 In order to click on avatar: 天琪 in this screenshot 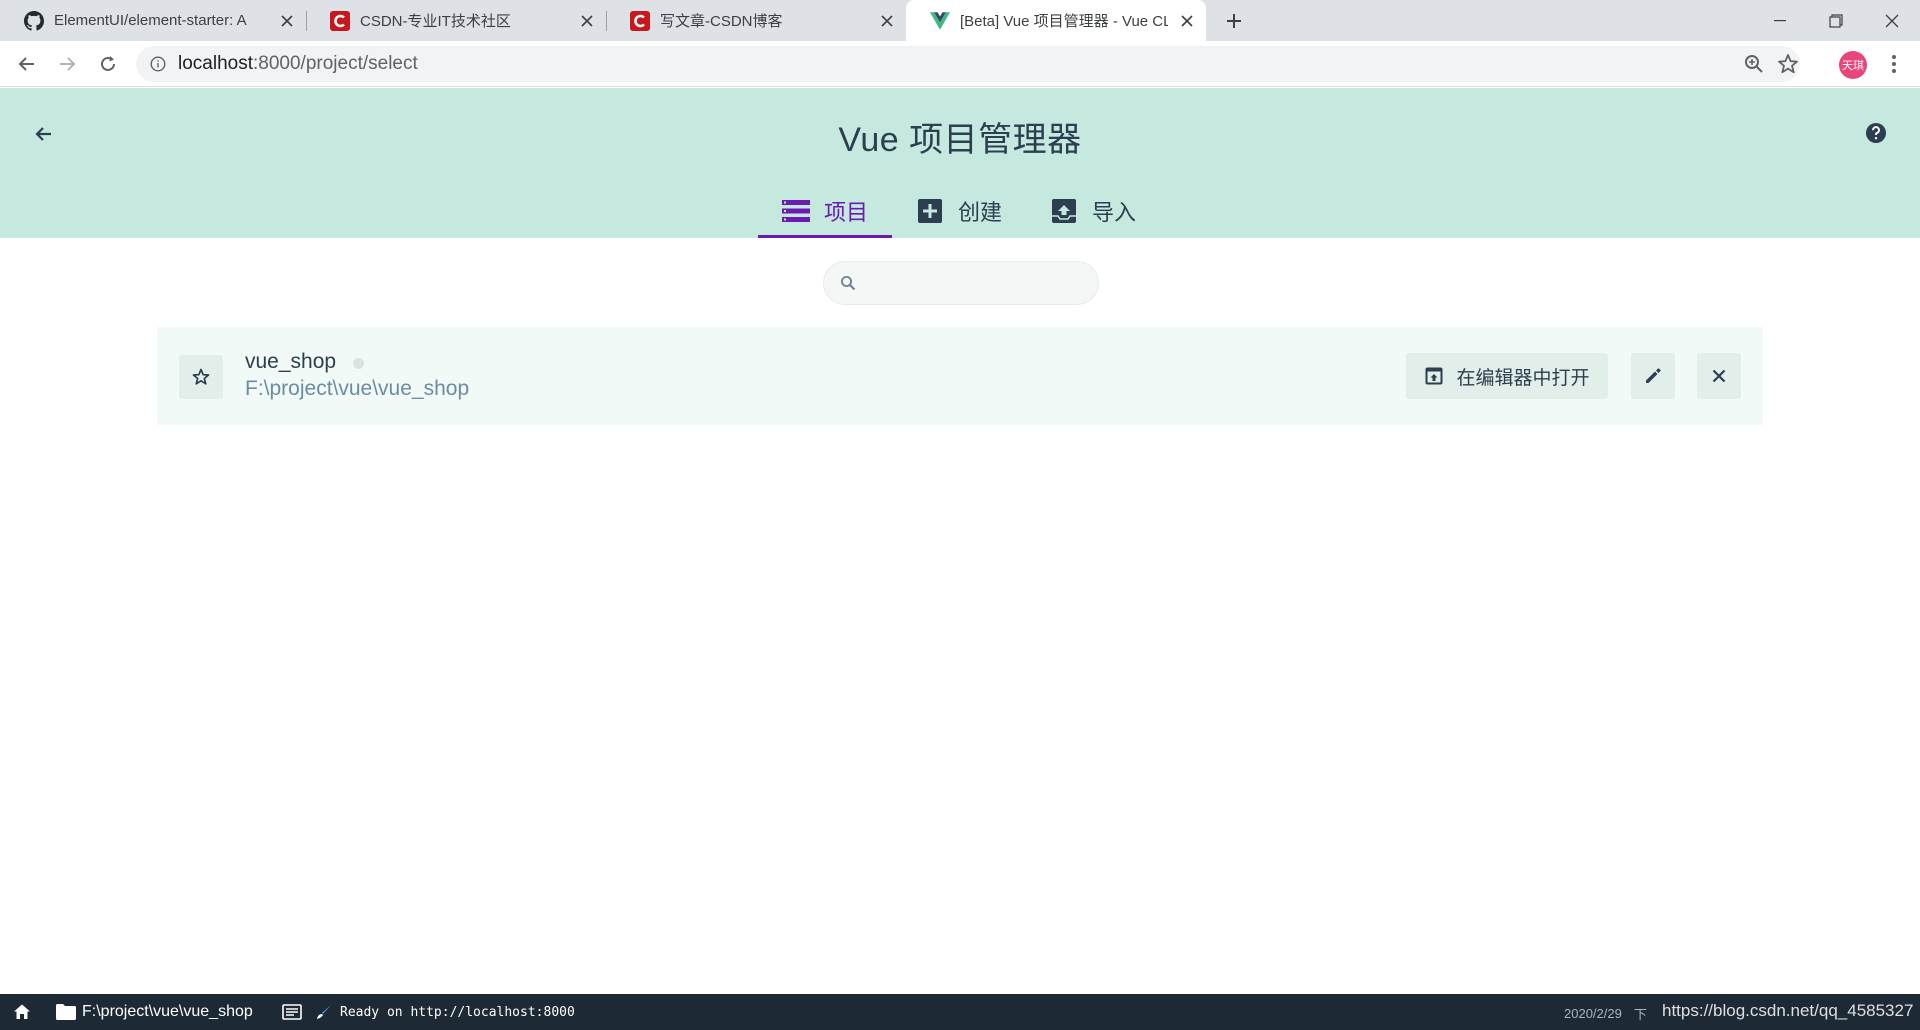, I will do `click(1853, 65)`.